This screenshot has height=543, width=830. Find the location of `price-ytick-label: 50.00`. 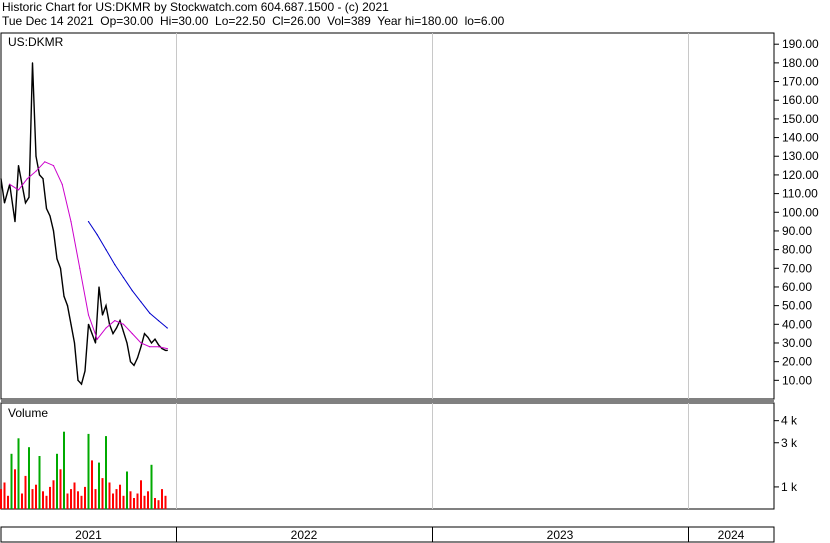

price-ytick-label: 50.00 is located at coordinates (797, 306).